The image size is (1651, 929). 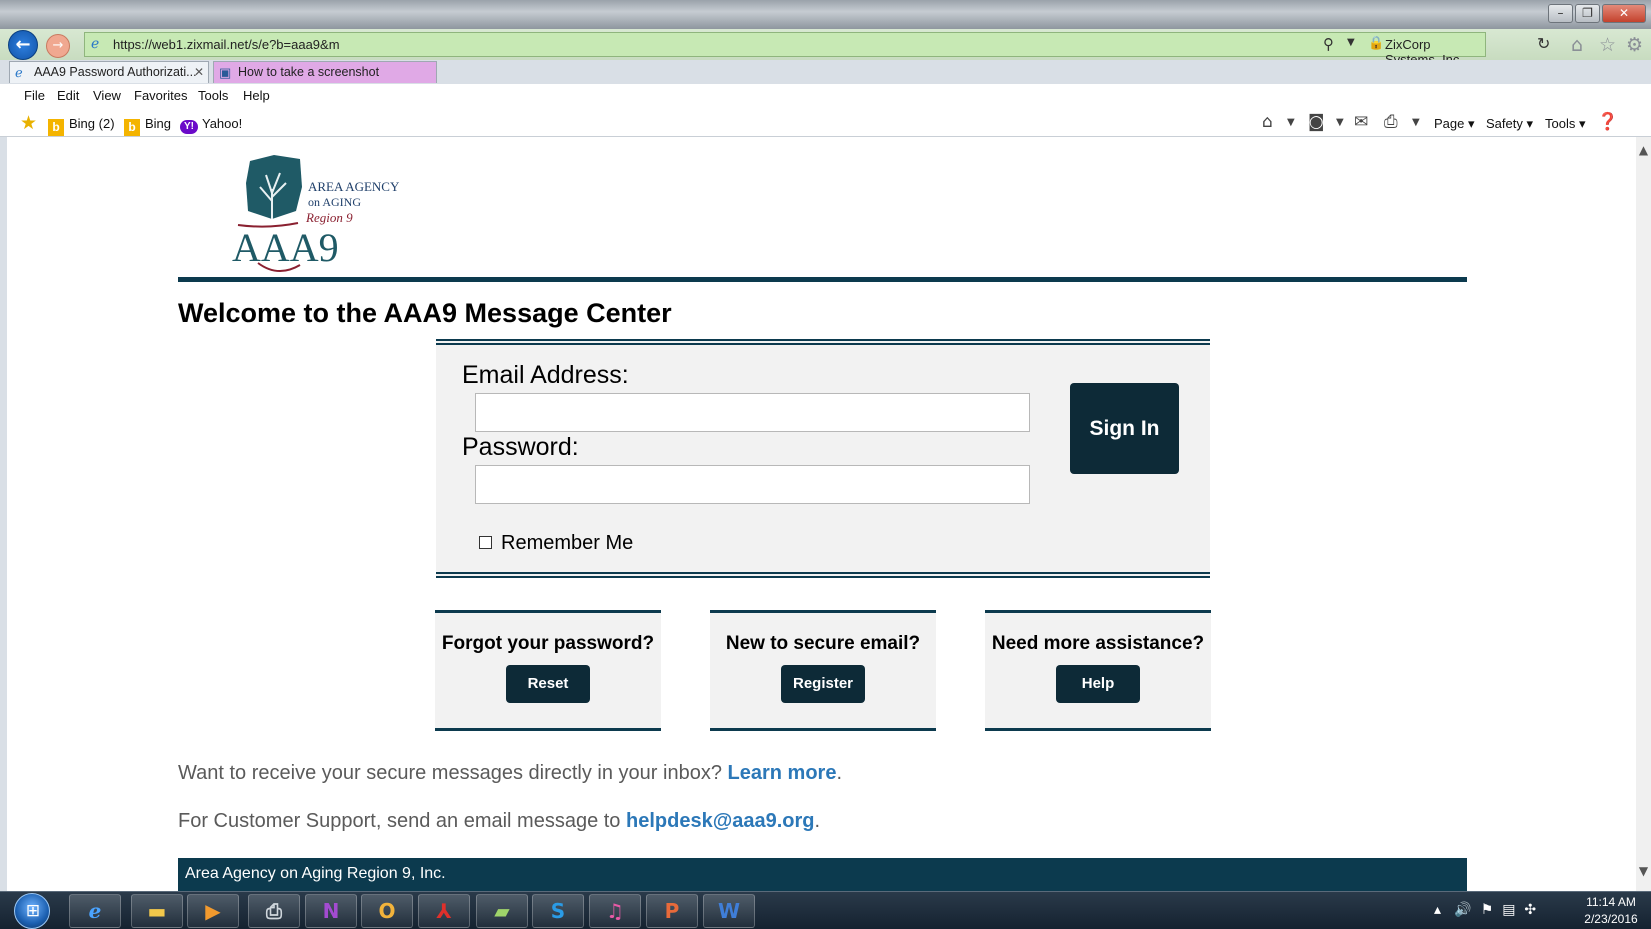 I want to click on sign-in-button: Sign In, so click(x=1124, y=428).